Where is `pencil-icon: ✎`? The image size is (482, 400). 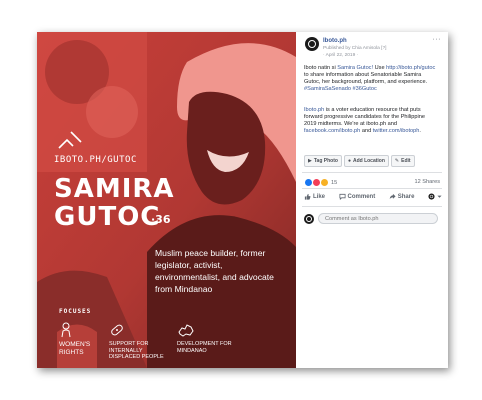
pencil-icon: ✎ is located at coordinates (397, 161).